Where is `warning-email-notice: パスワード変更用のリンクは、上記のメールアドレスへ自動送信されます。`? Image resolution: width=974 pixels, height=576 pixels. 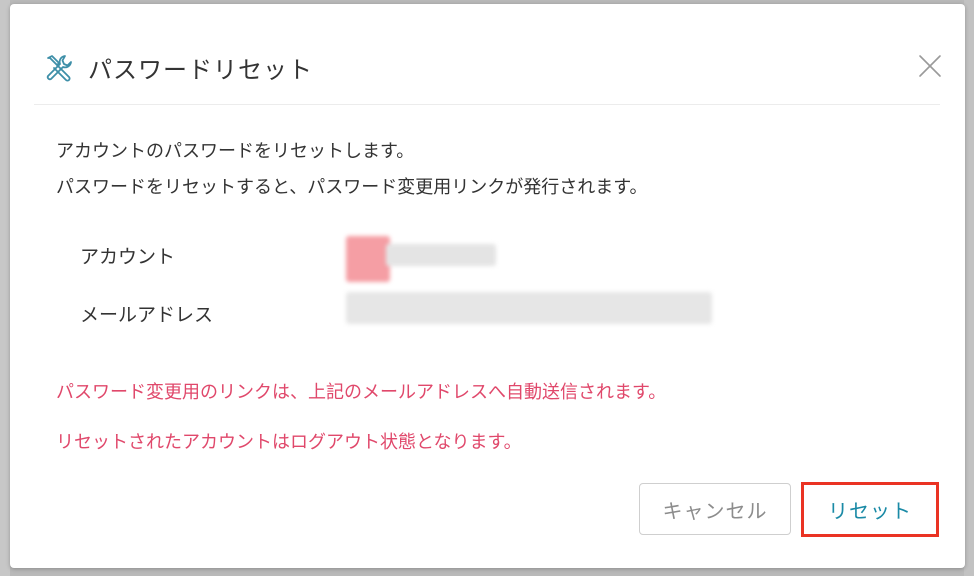 warning-email-notice: パスワード変更用のリンクは、上記のメールアドレスへ自動送信されます。 is located at coordinates (361, 392).